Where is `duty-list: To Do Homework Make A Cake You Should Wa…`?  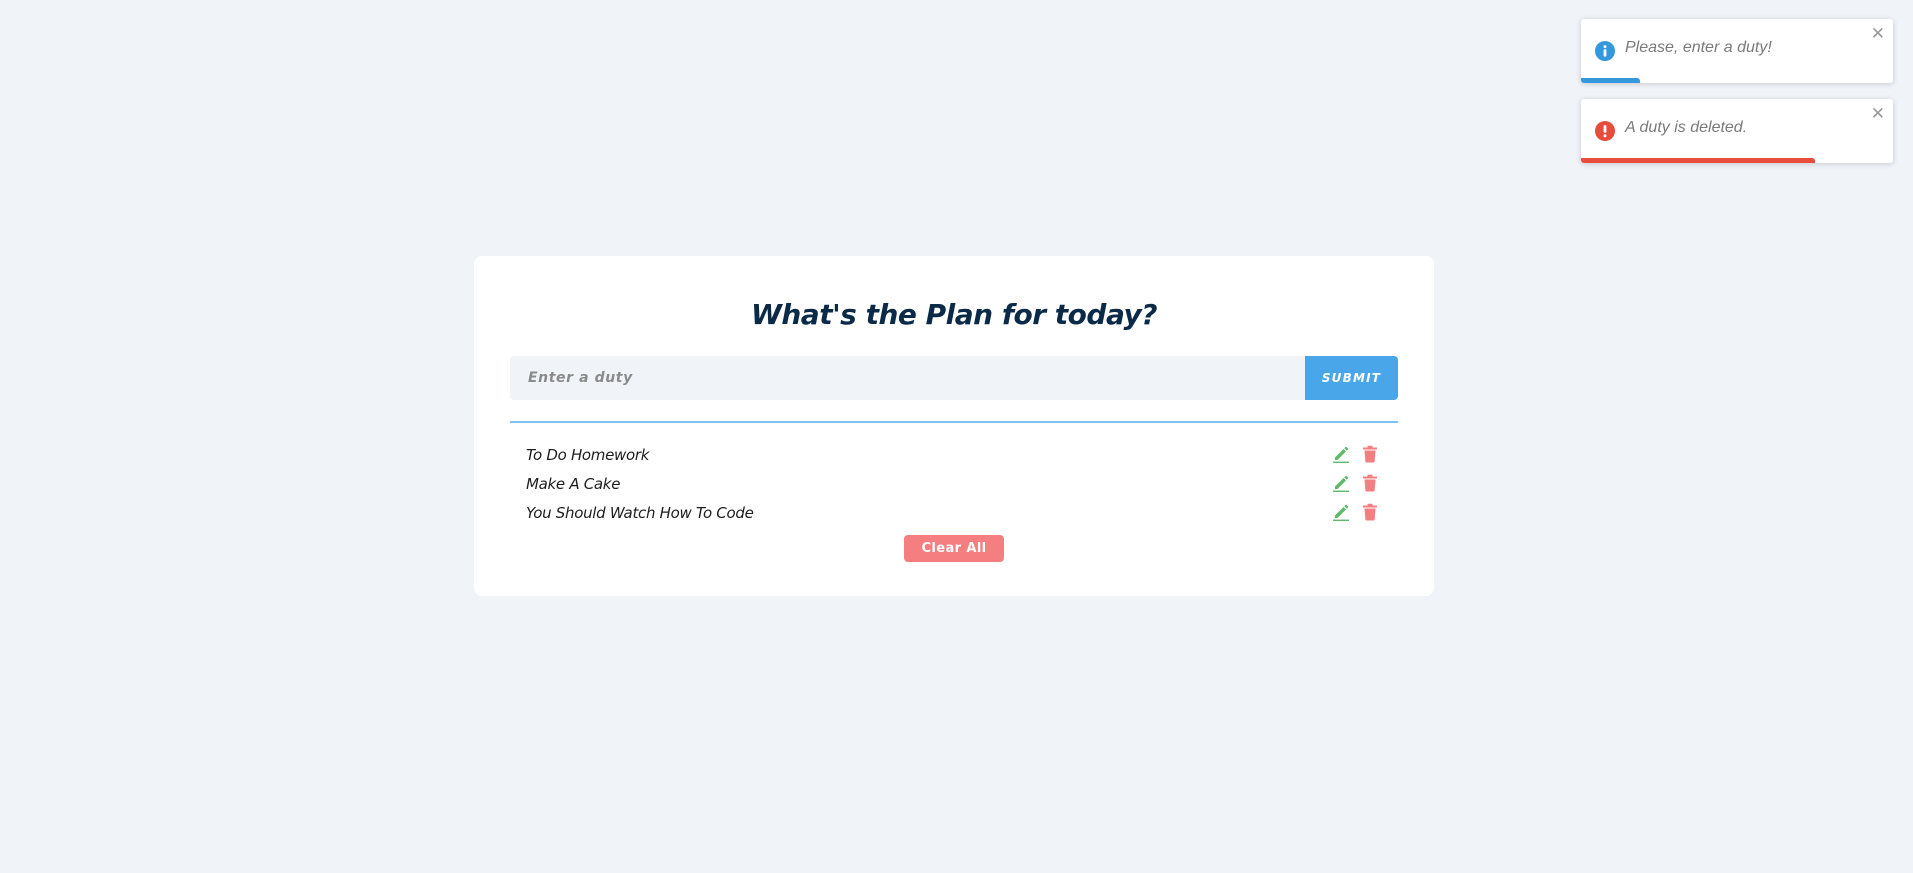
duty-list: To Do Homework Make A Cake You Should Wa… is located at coordinates (954, 485).